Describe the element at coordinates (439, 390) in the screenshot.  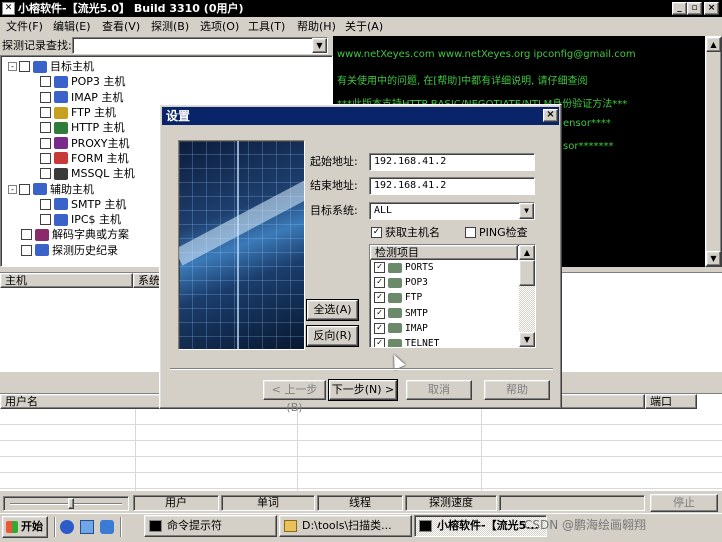
I see `cancel-button: 取消` at that location.